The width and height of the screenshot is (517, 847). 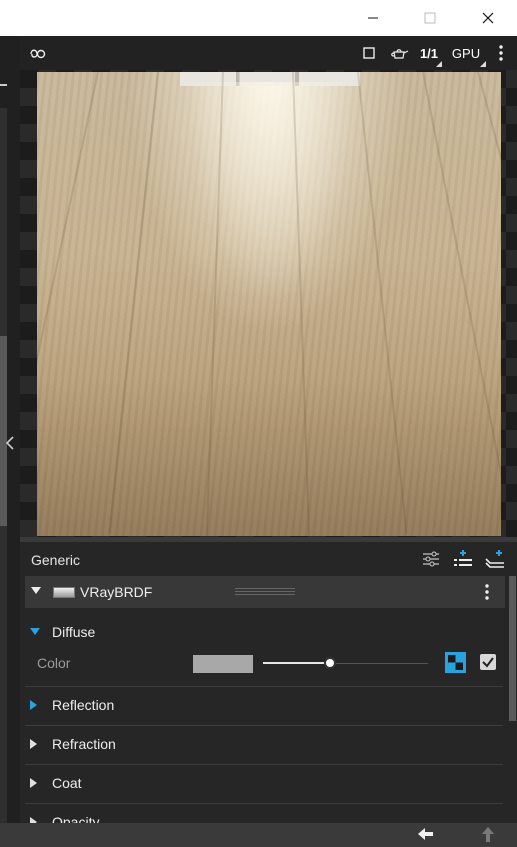 I want to click on minimize-button, so click(x=372, y=18).